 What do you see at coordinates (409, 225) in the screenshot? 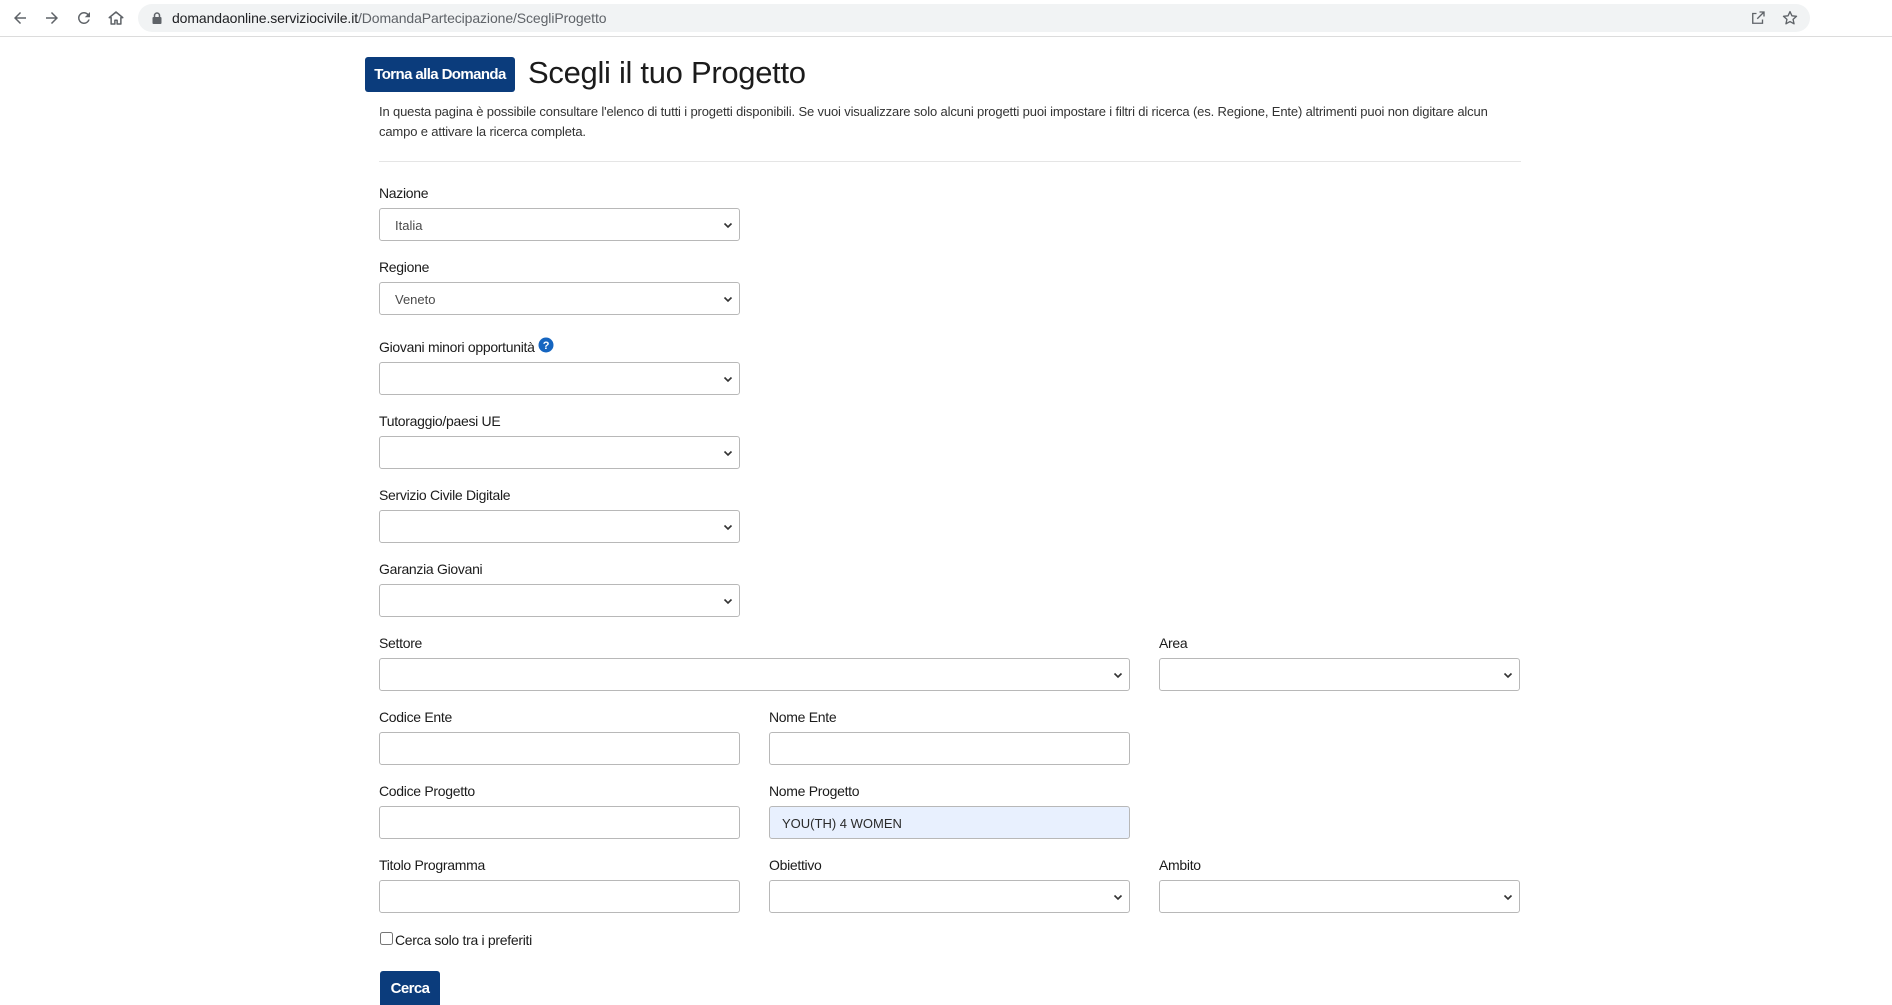
I see `nazione-value: Italia` at bounding box center [409, 225].